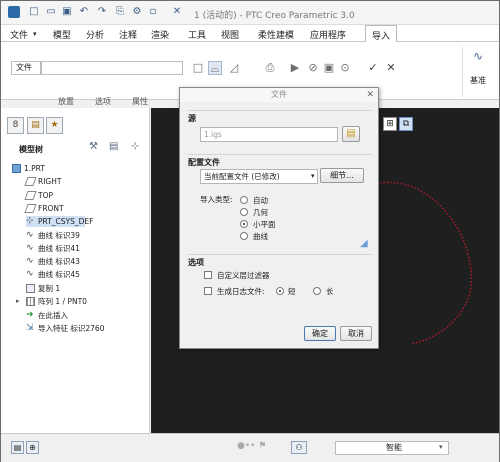 The height and width of the screenshot is (462, 500). I want to click on datum-label: 基准, so click(478, 80).